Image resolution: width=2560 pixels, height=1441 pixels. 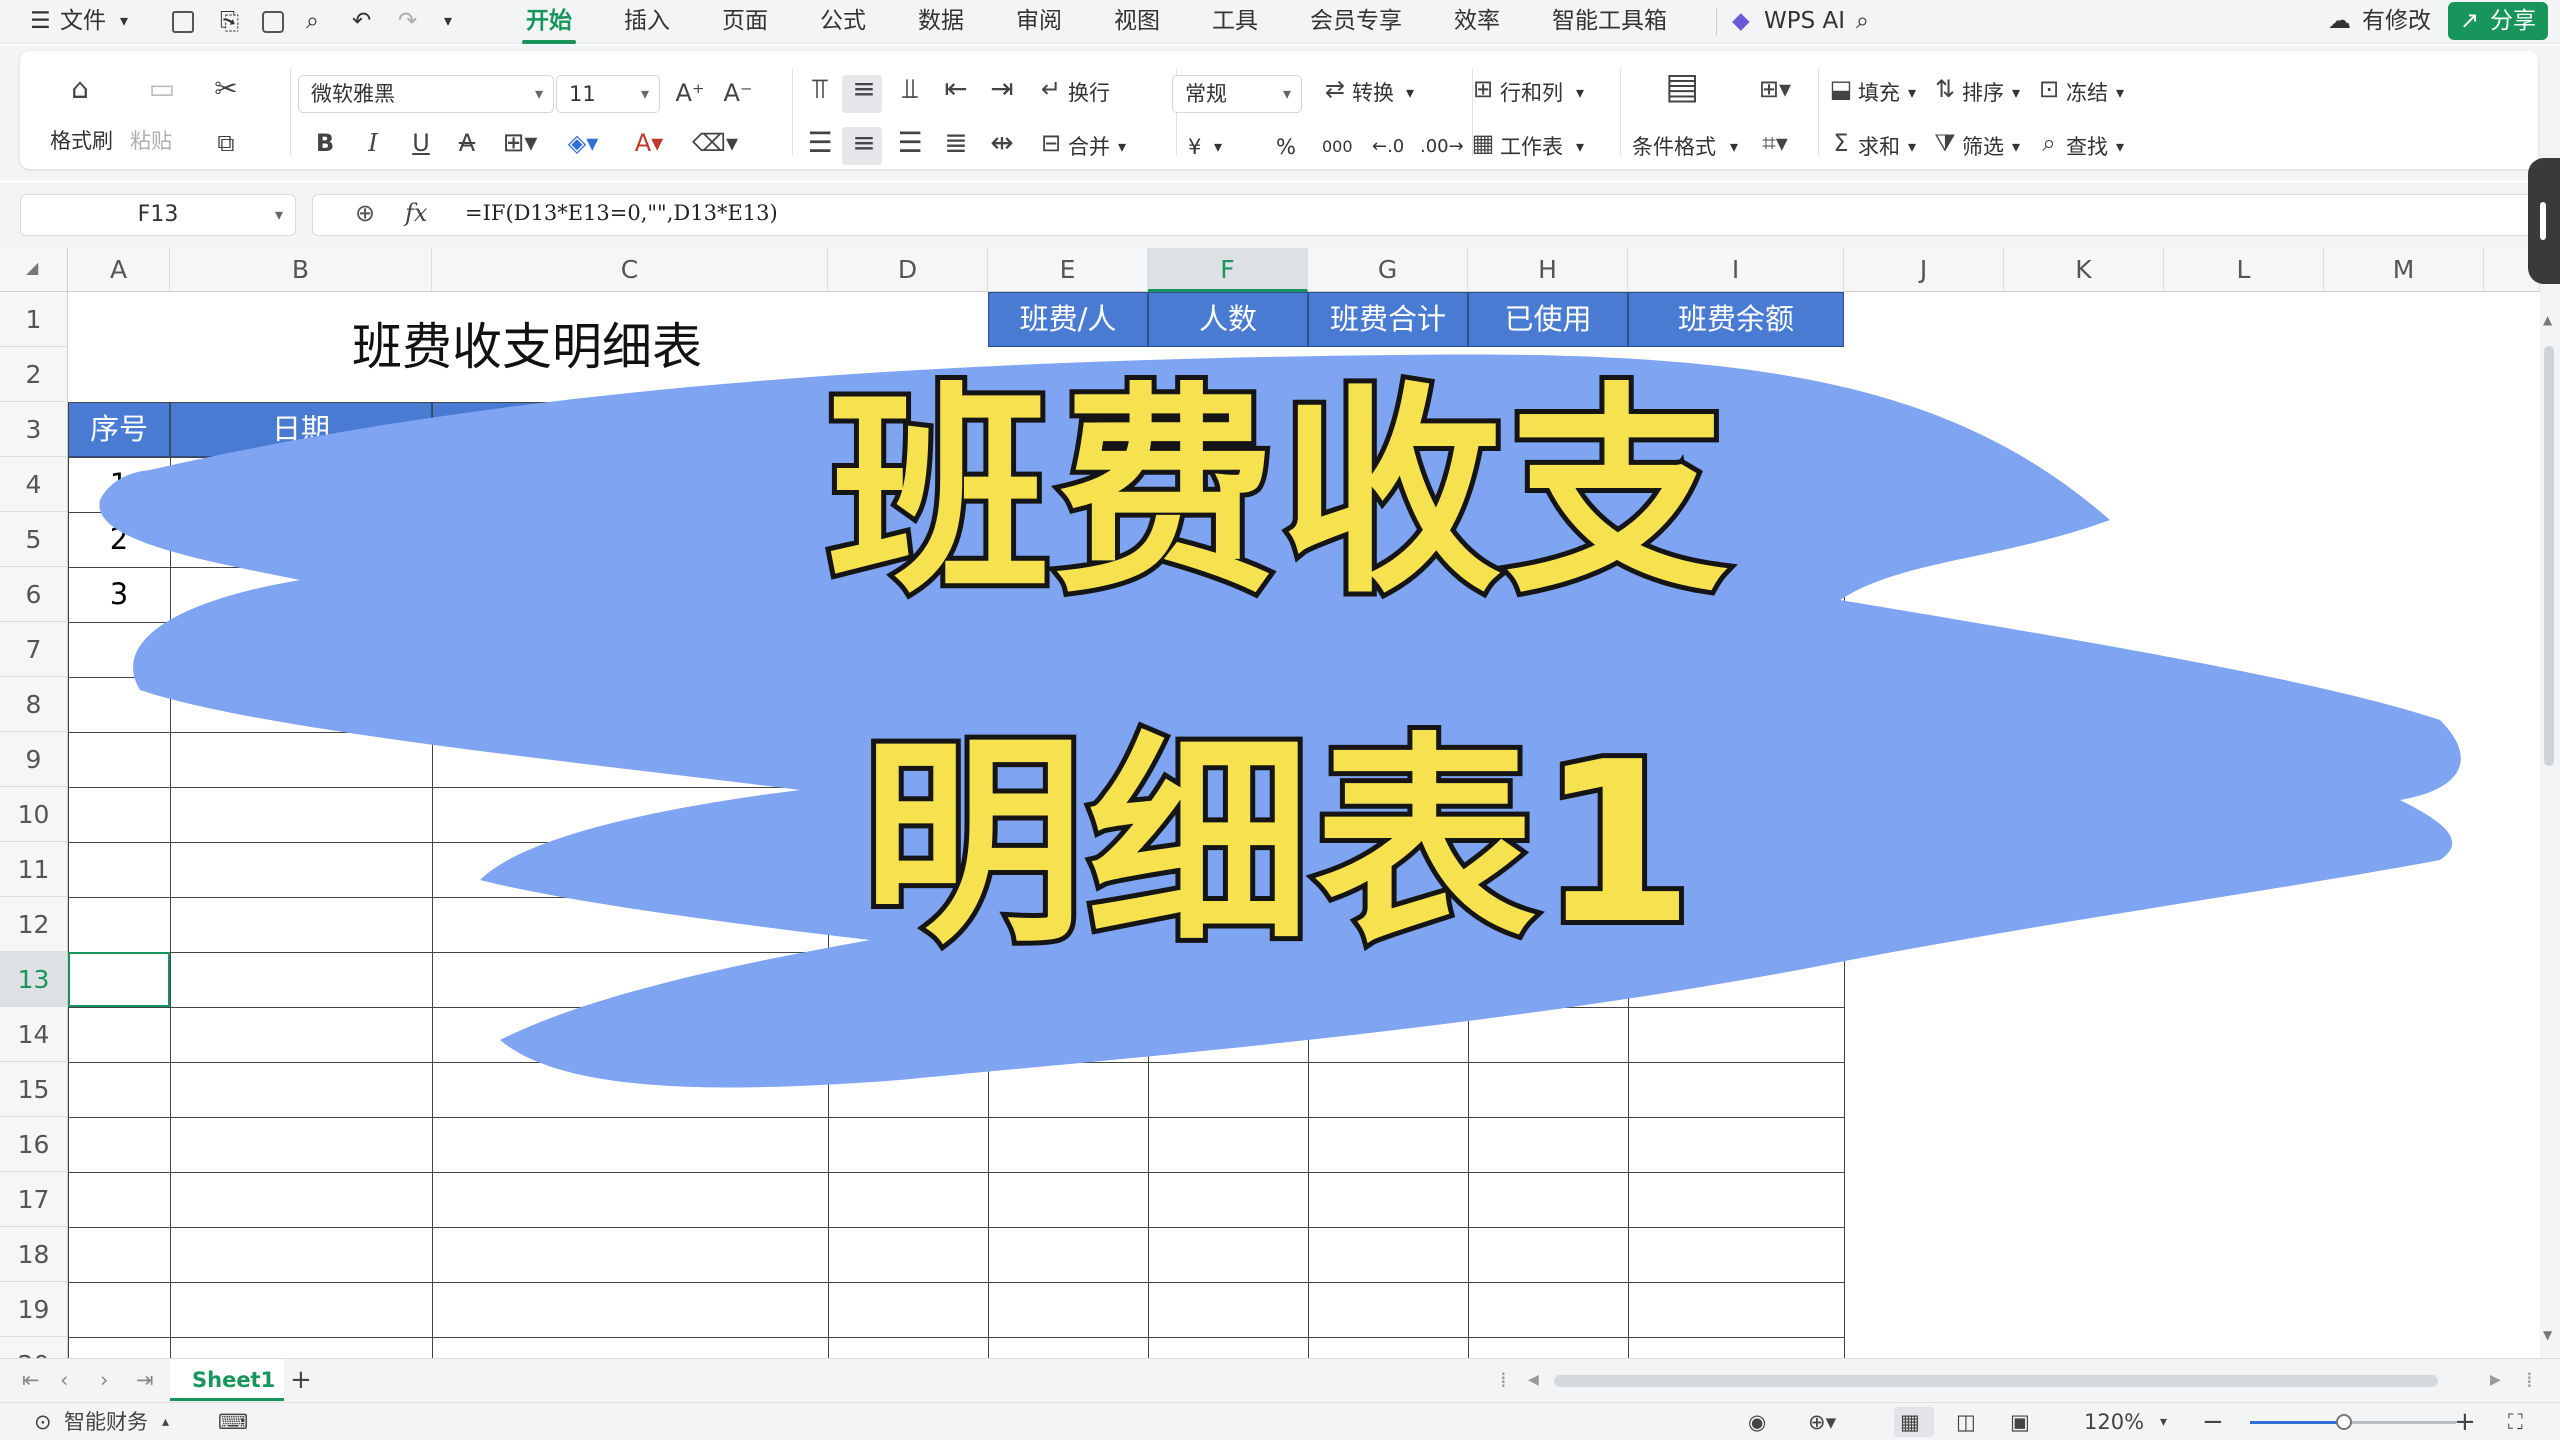 What do you see at coordinates (1388, 147) in the screenshot?
I see `increase-decimal-icon: ←.0` at bounding box center [1388, 147].